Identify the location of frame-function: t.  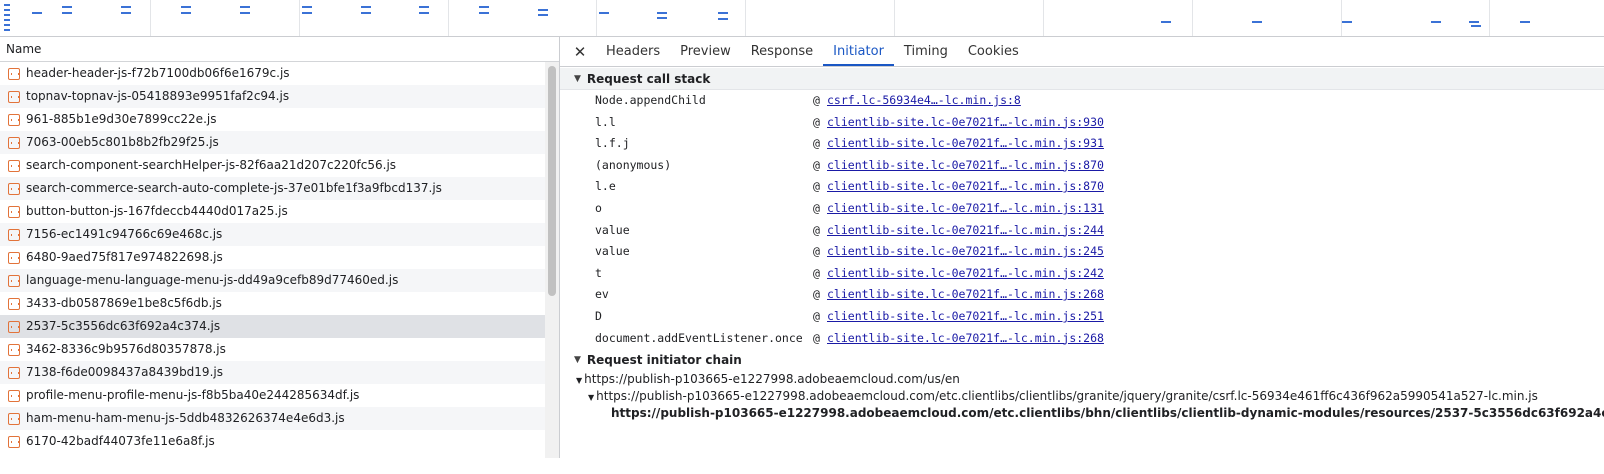
(598, 272).